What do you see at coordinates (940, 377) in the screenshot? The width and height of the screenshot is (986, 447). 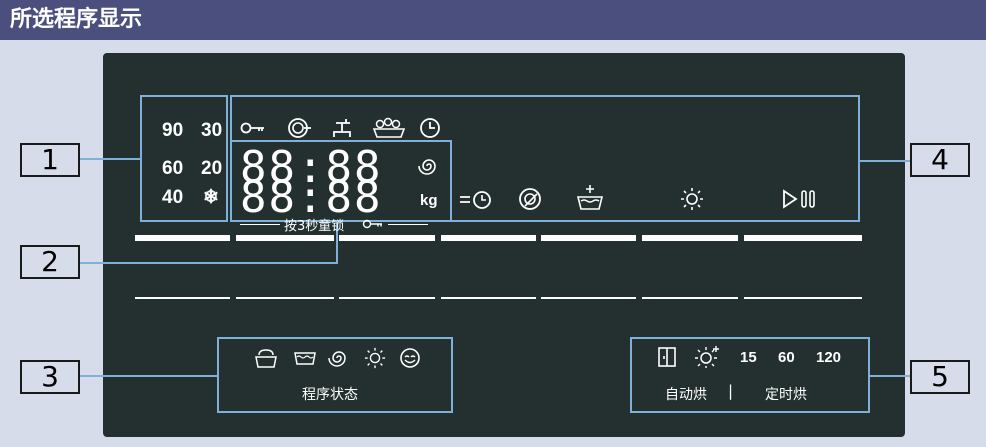 I see `callout-5: 5` at bounding box center [940, 377].